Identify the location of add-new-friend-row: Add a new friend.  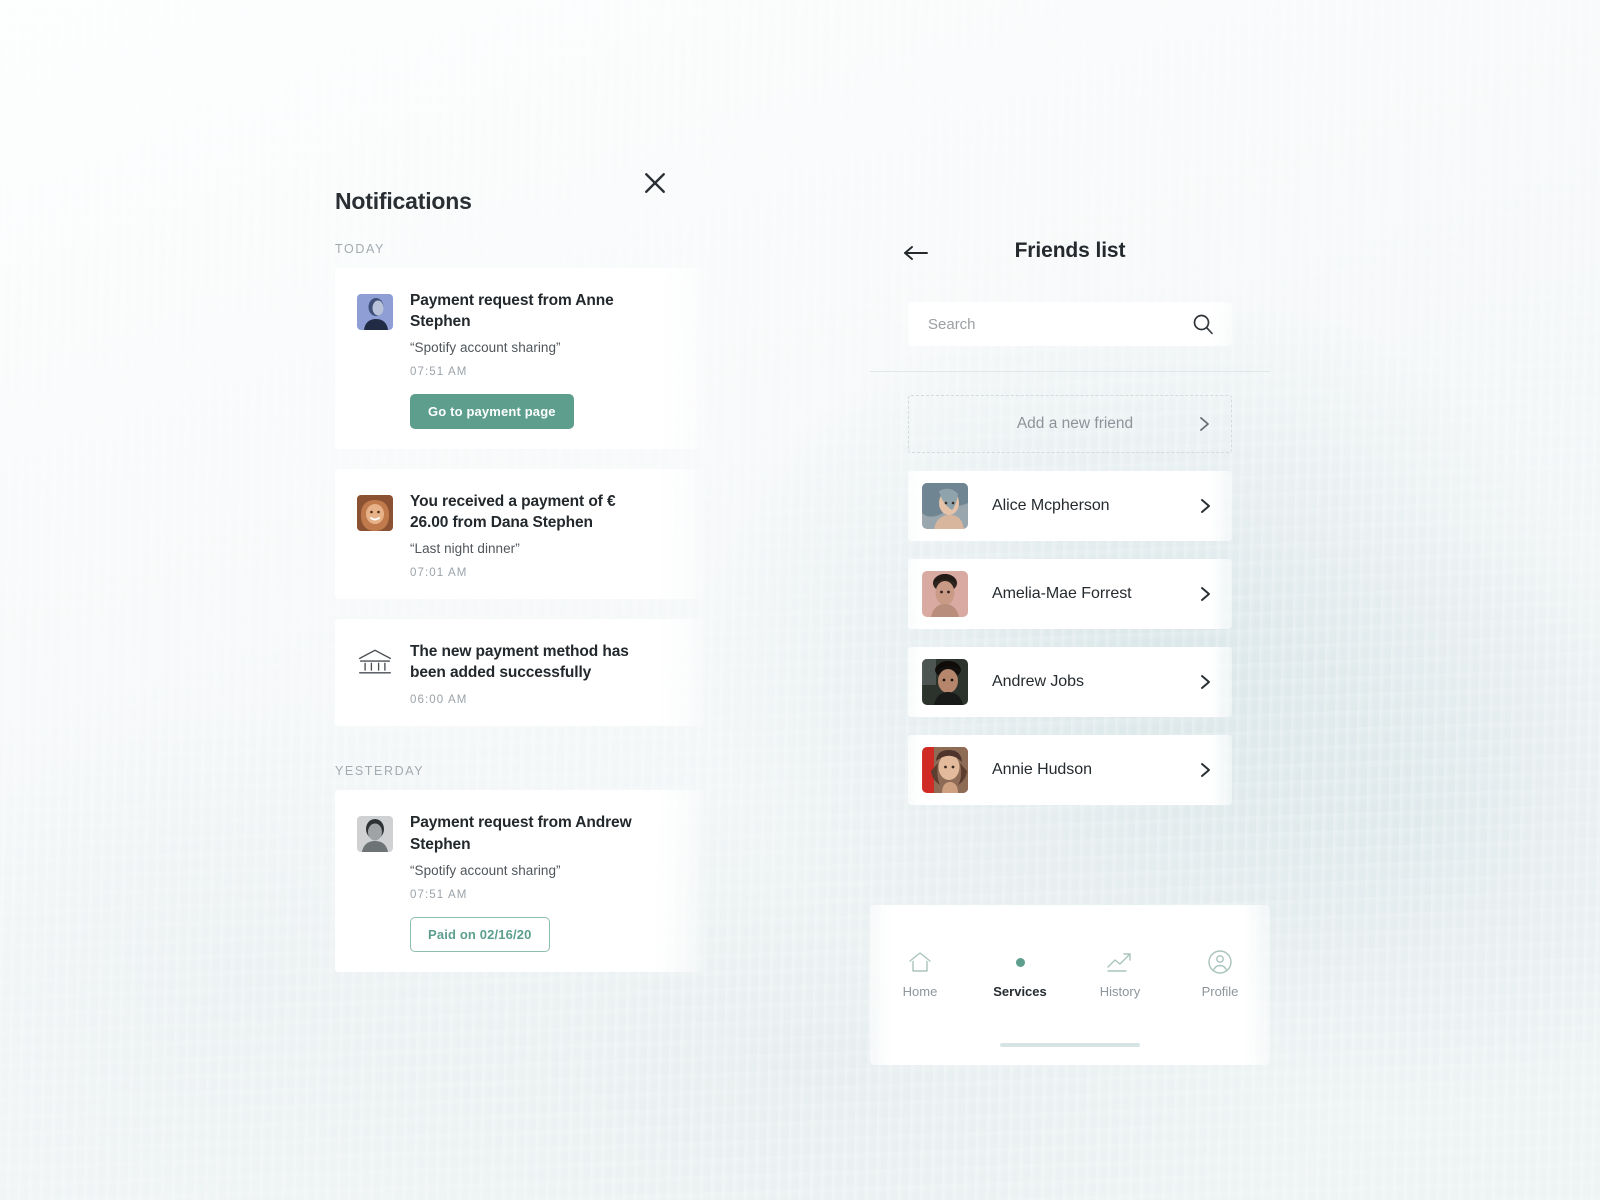
(1070, 424).